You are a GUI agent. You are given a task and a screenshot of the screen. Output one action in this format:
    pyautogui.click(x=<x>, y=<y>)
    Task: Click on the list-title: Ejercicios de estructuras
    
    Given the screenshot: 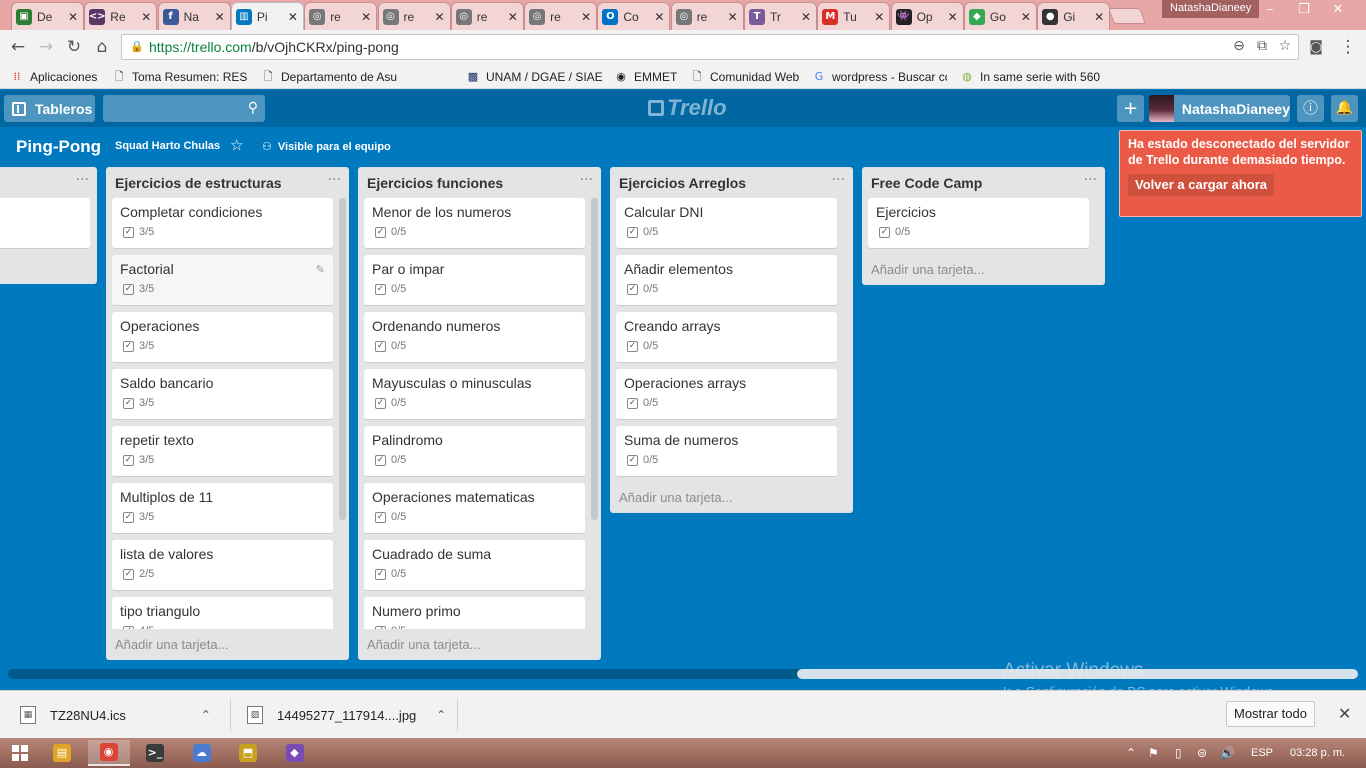 What is the action you would take?
    pyautogui.click(x=198, y=183)
    